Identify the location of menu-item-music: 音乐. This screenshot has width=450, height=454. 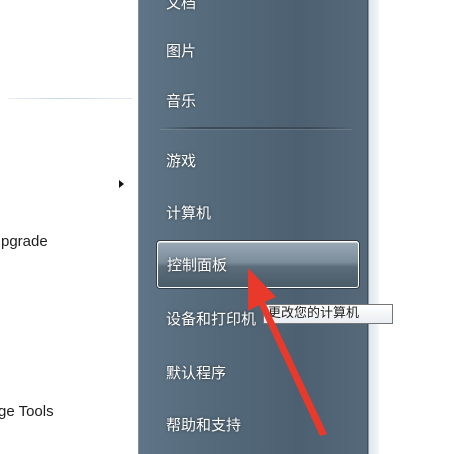
(258, 100).